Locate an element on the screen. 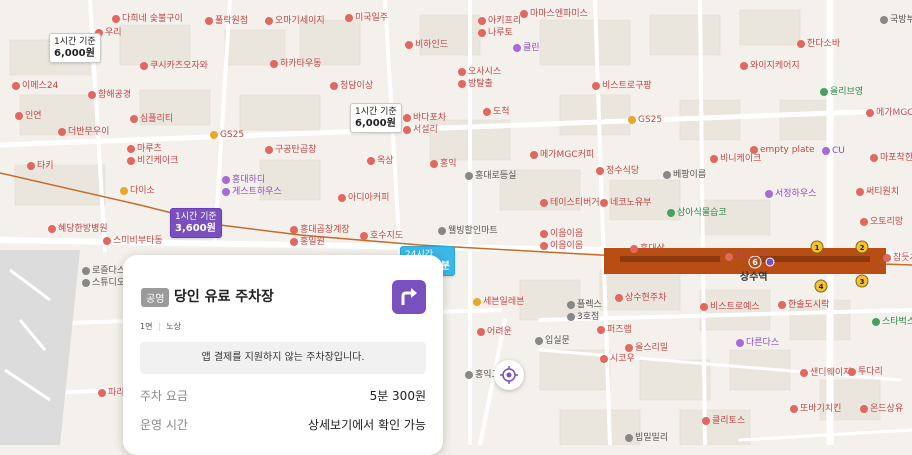 The width and height of the screenshot is (912, 455). poi-label: 다이소 is located at coordinates (142, 191).